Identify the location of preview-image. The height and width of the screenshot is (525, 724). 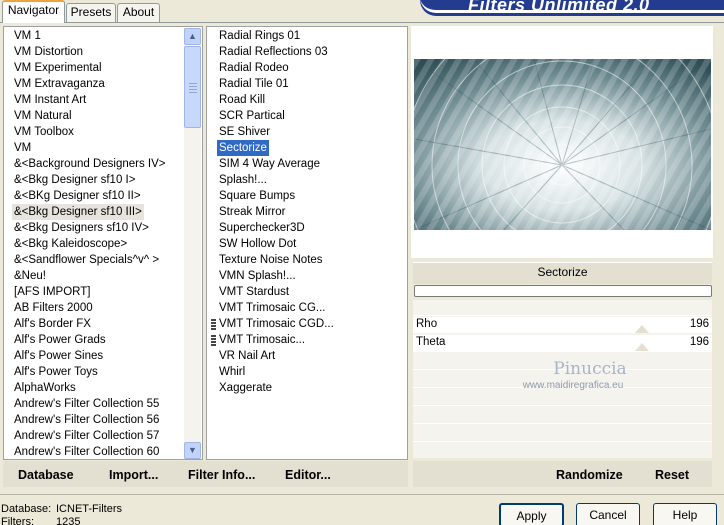
(562, 144).